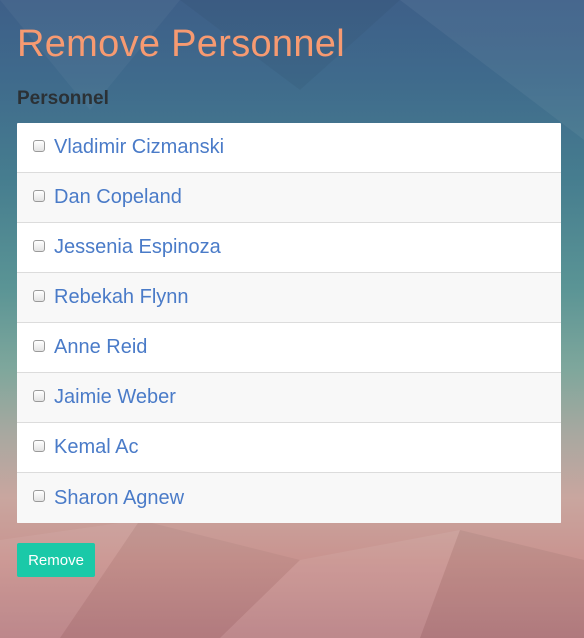 The height and width of the screenshot is (638, 584). What do you see at coordinates (96, 447) in the screenshot?
I see `personnel-name: Kemal Ac` at bounding box center [96, 447].